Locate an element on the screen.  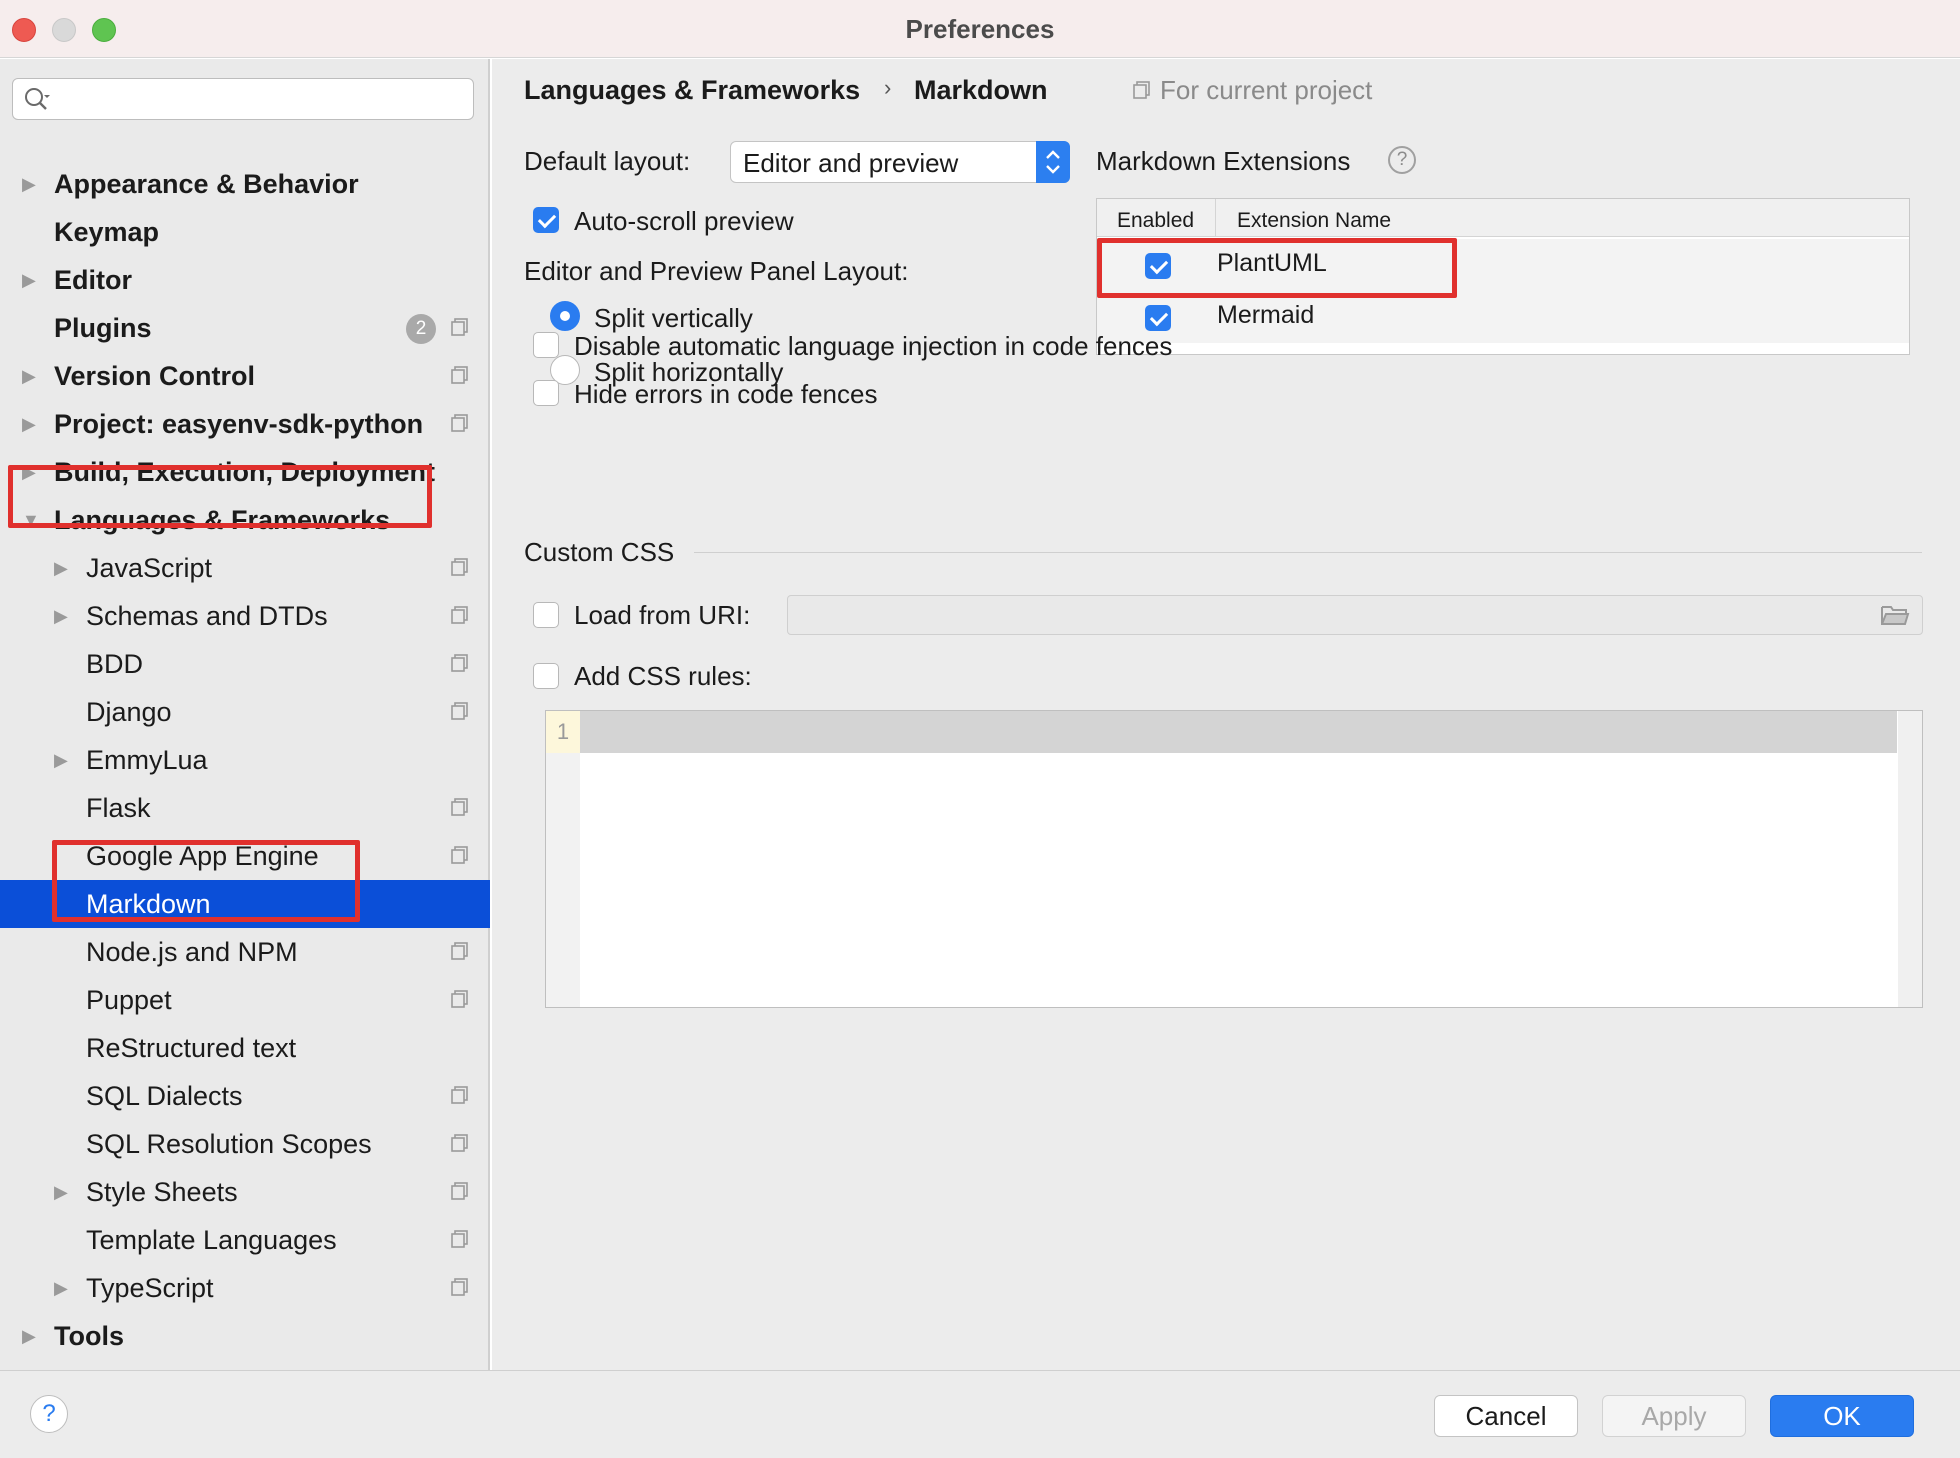
sidebar-item-emmylua: ▶ EmmyLua is located at coordinates (245, 760).